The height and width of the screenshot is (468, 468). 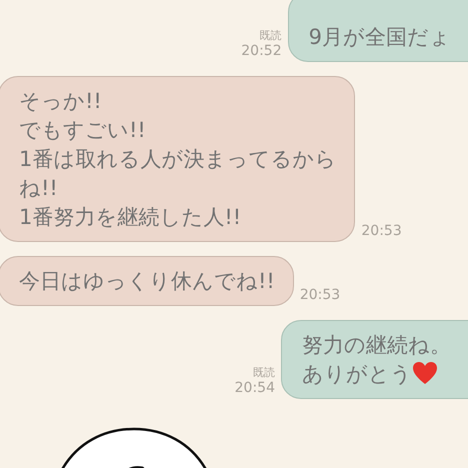 I want to click on message-time: 20:52, so click(x=261, y=51).